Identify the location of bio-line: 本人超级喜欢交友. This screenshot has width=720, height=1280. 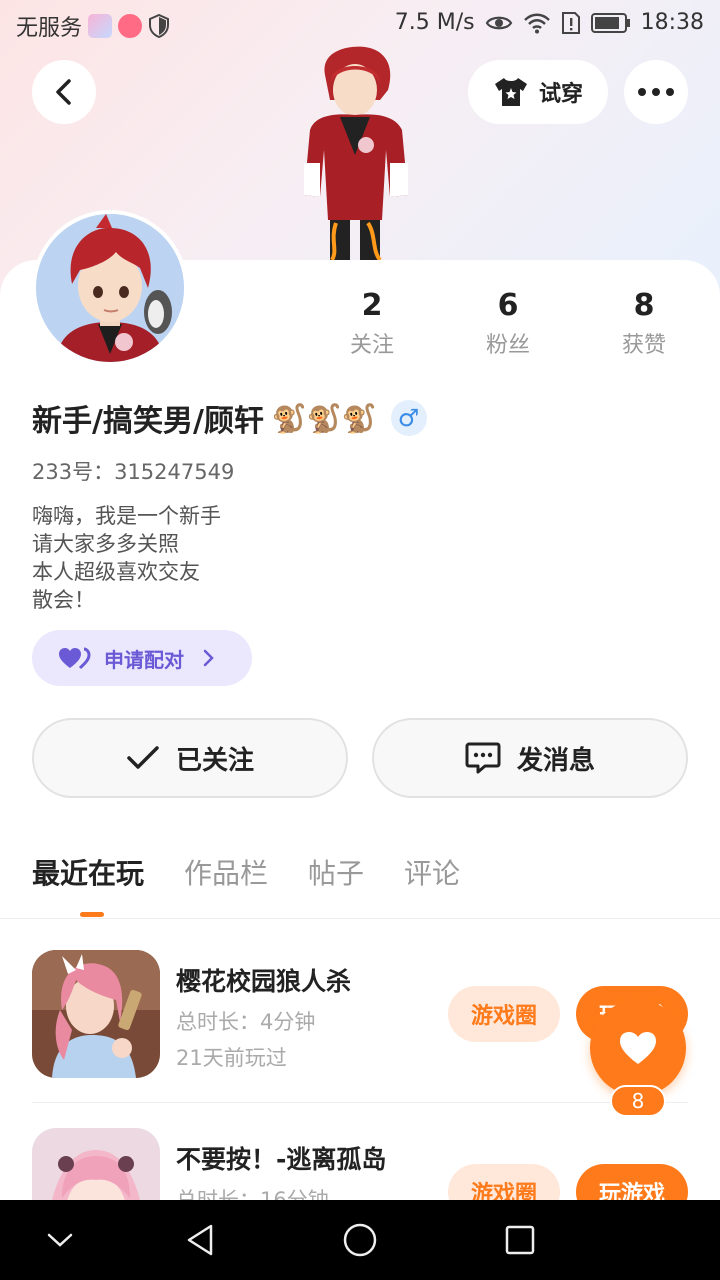
(116, 572).